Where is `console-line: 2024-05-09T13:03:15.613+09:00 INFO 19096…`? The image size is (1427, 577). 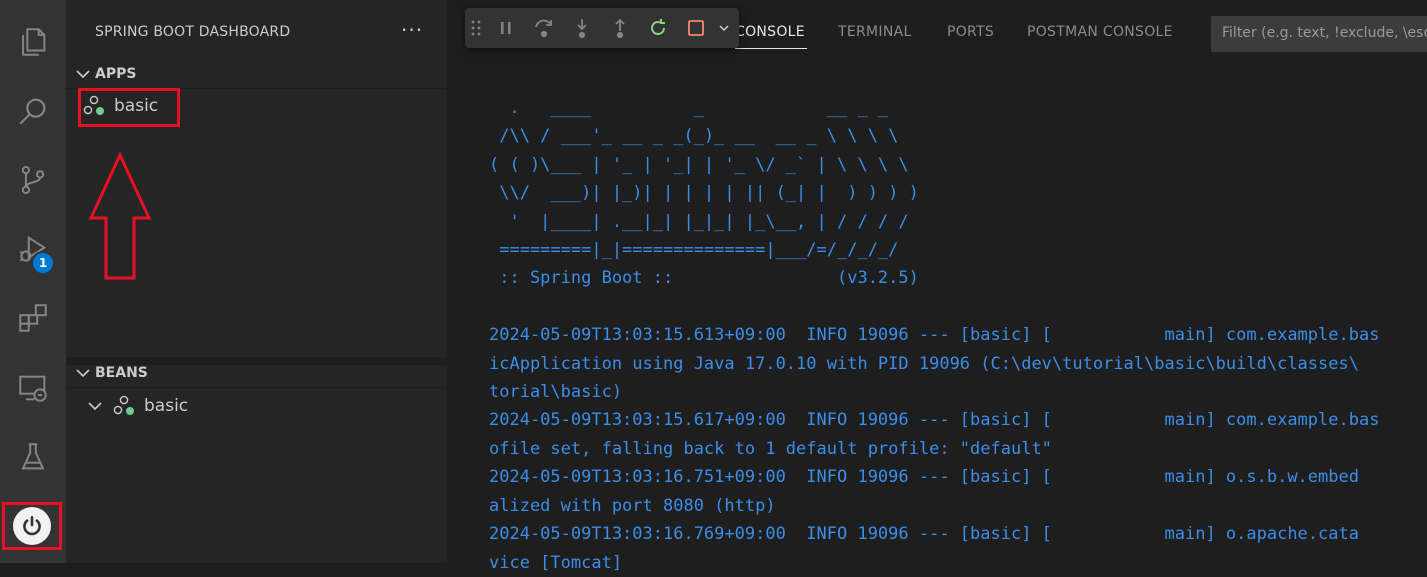
console-line: 2024-05-09T13:03:15.613+09:00 INFO 19096… is located at coordinates (934, 335).